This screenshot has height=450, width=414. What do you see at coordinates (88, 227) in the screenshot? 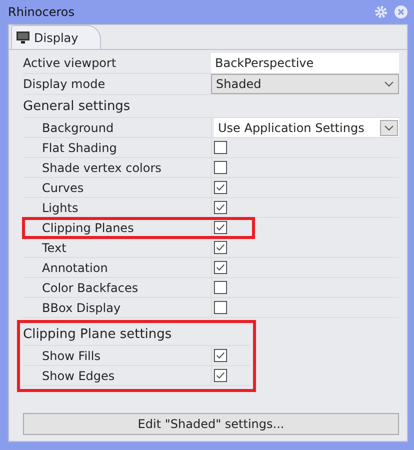
I see `property-label: Clipping Planes` at bounding box center [88, 227].